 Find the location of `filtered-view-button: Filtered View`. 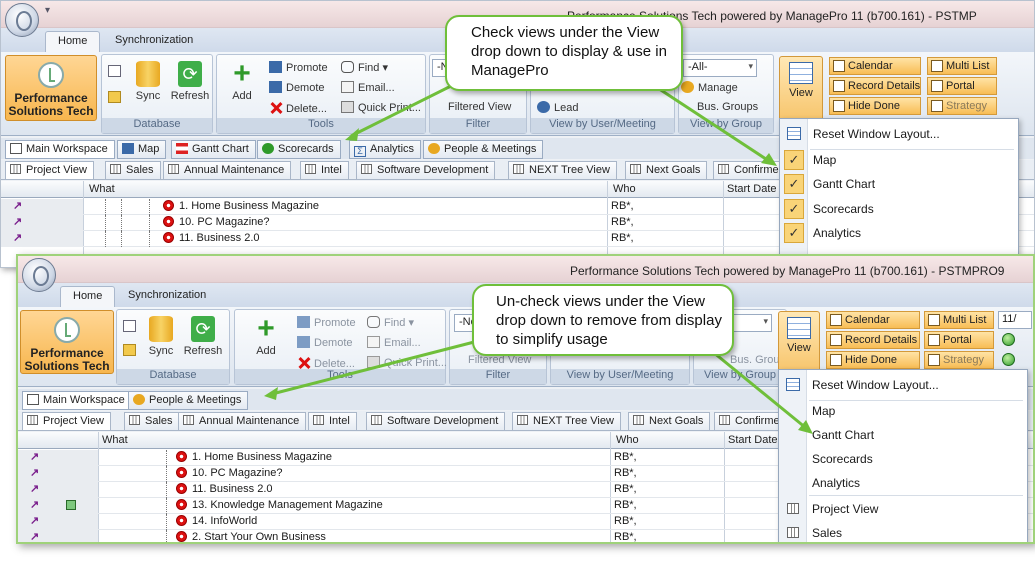

filtered-view-button: Filtered View is located at coordinates (479, 107).